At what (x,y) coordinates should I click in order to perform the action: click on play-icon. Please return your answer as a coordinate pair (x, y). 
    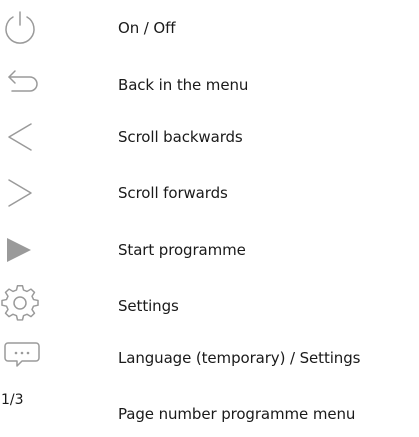
    Looking at the image, I should click on (22, 252).